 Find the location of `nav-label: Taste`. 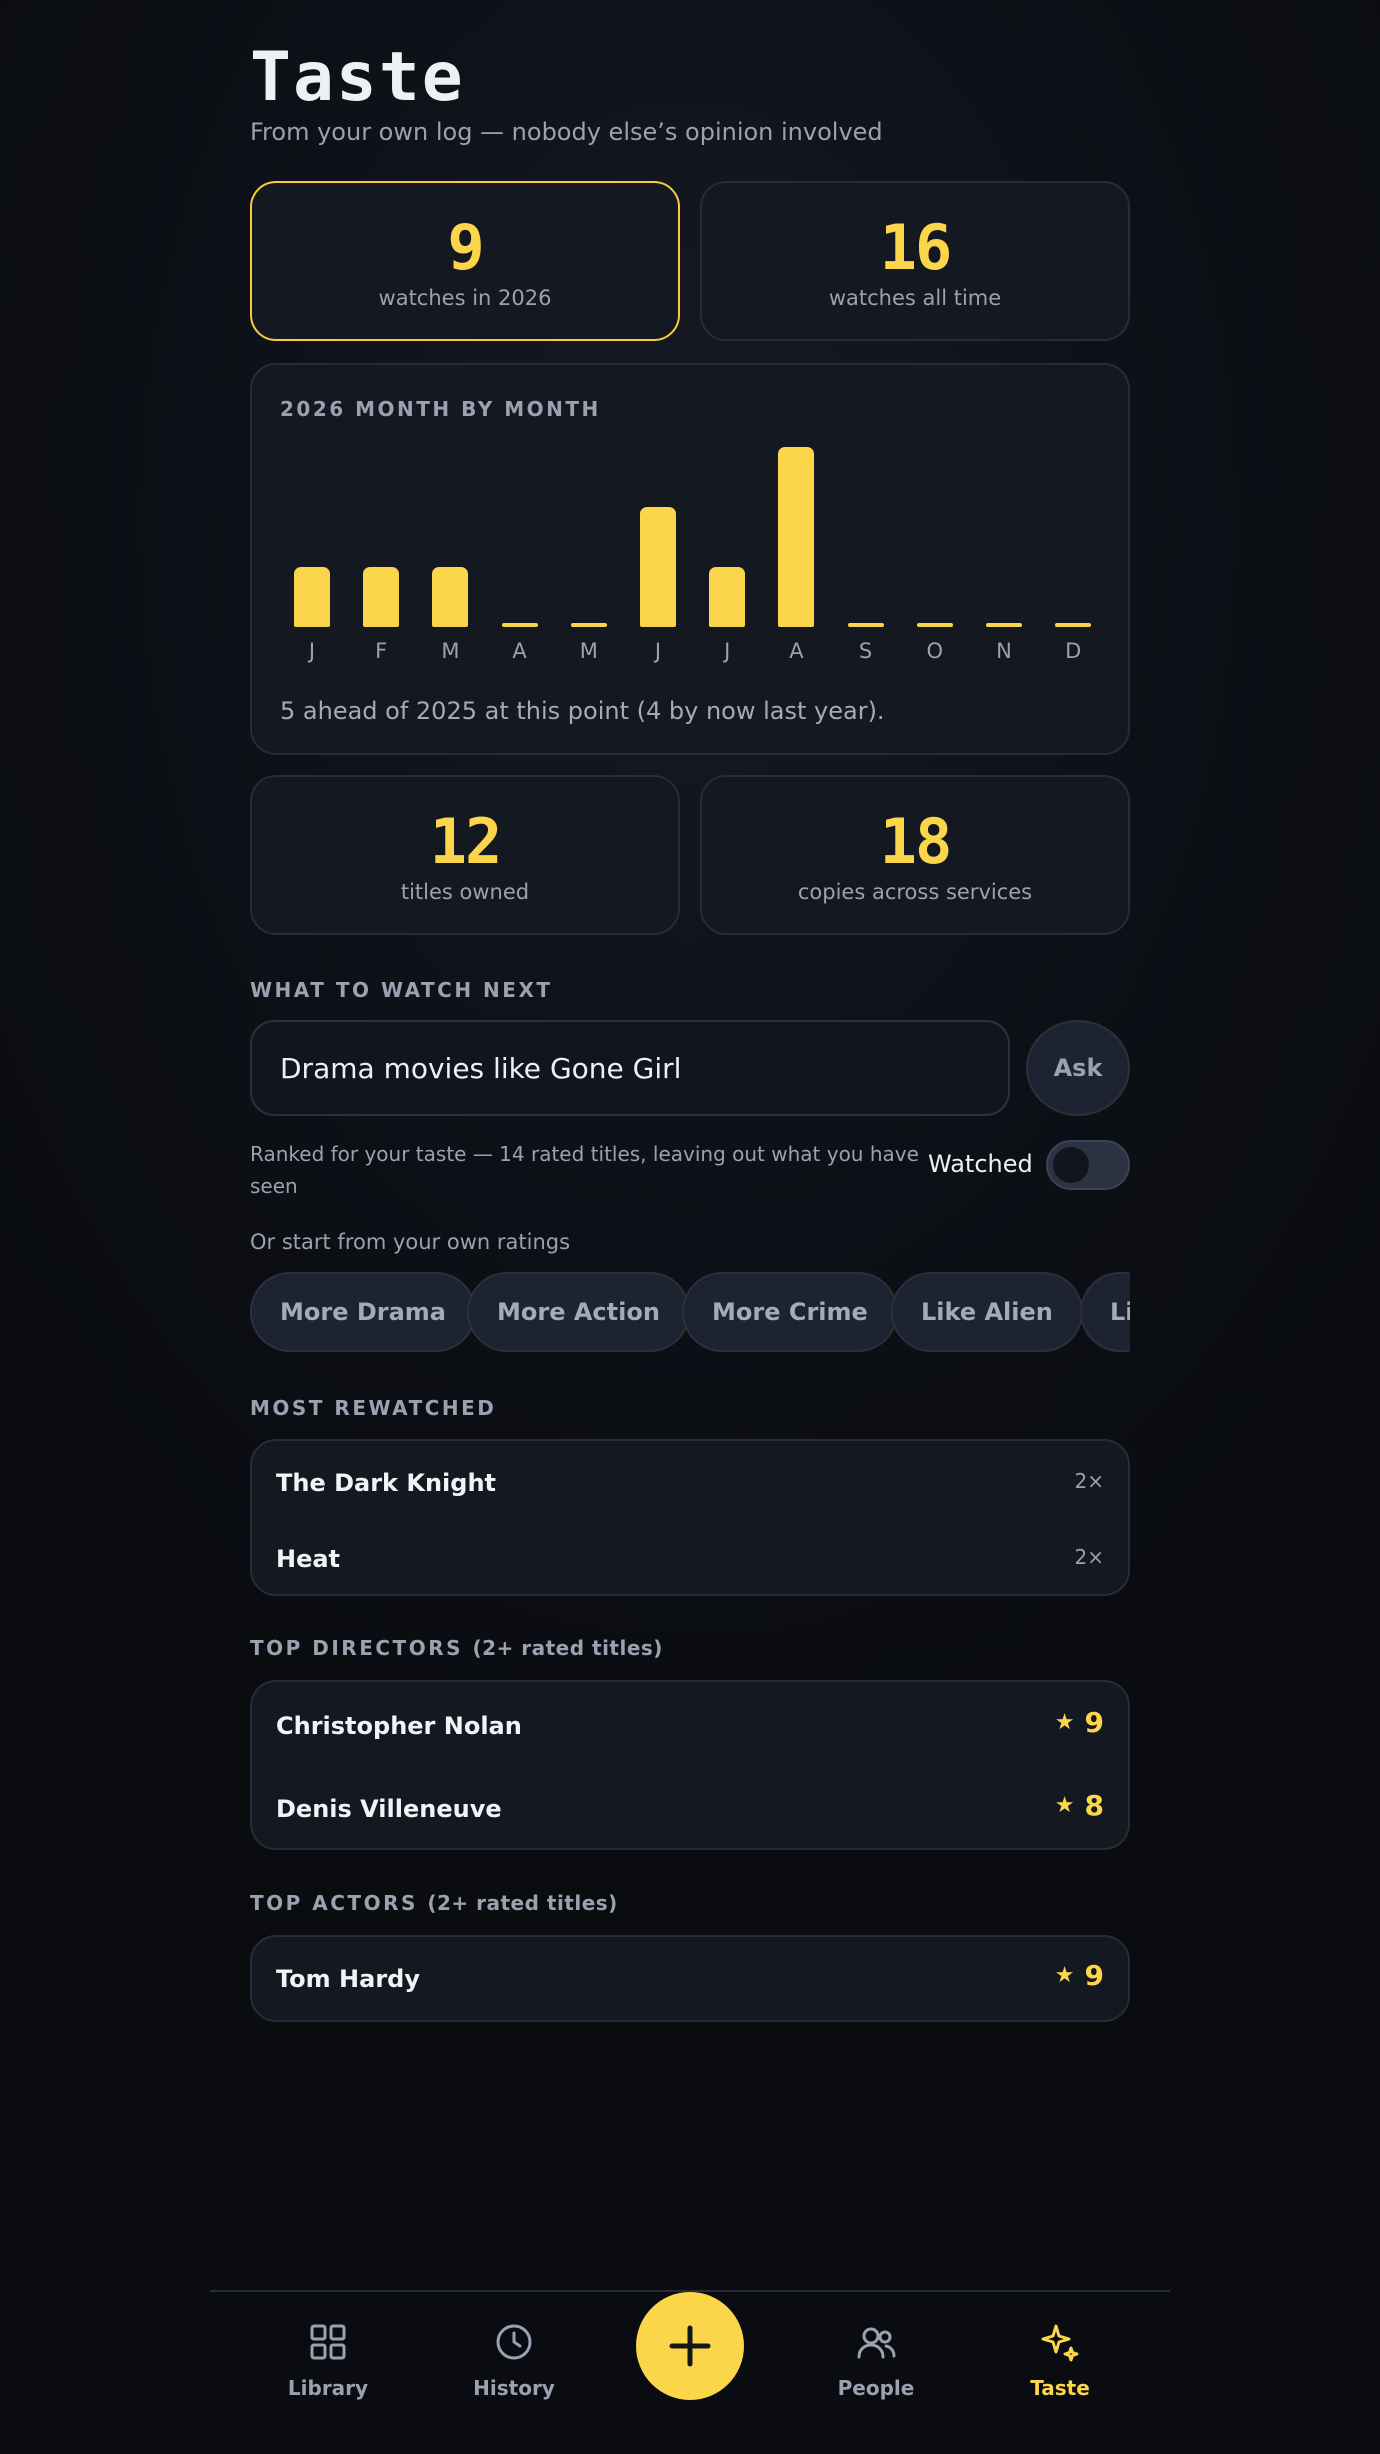

nav-label: Taste is located at coordinates (1060, 2388).